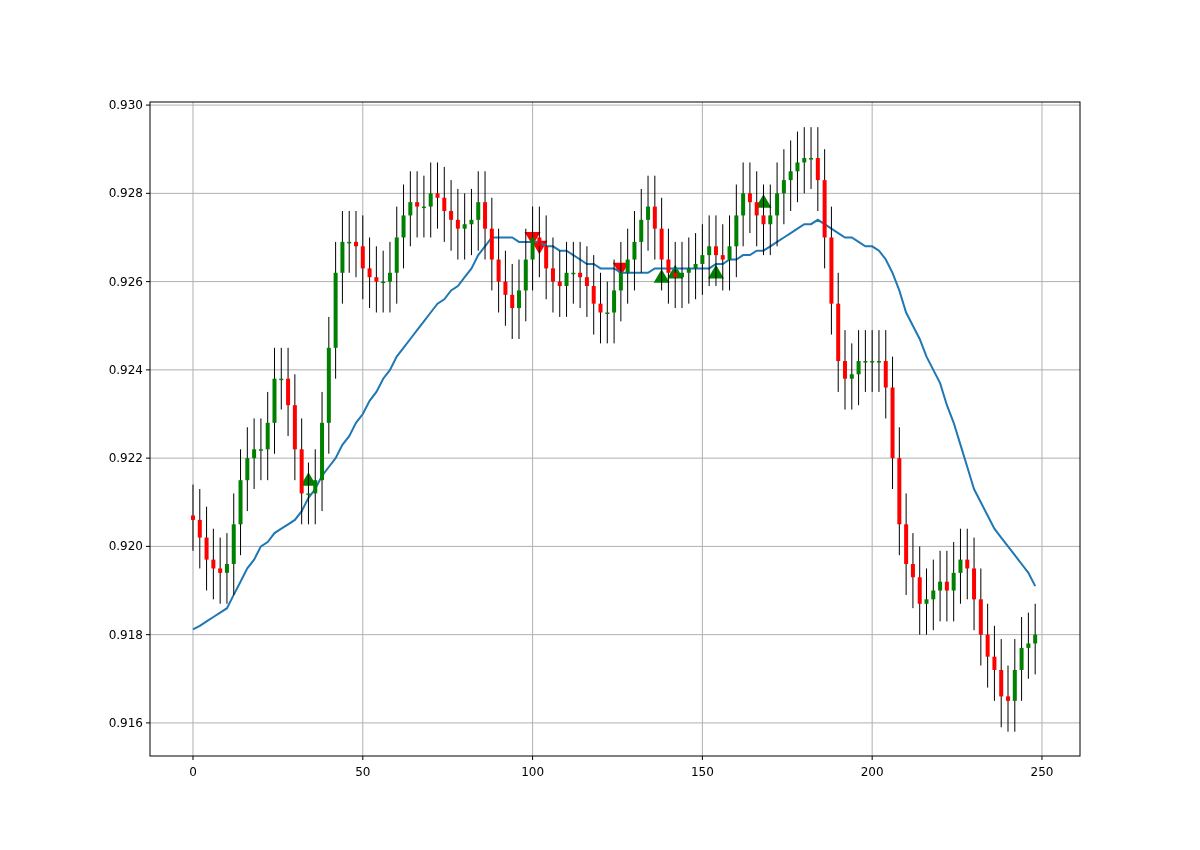 This screenshot has height=850, width=1200. Describe the element at coordinates (125, 369) in the screenshot. I see `y-tick-label: 0.924` at that location.